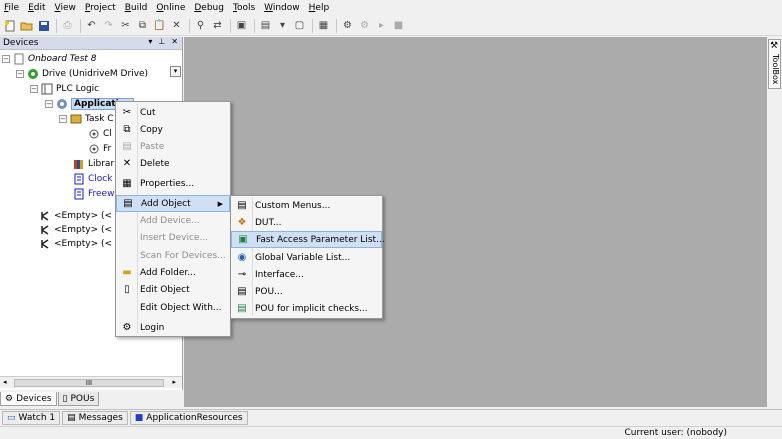 The width and height of the screenshot is (782, 439). I want to click on open-folder-icon, so click(26, 25).